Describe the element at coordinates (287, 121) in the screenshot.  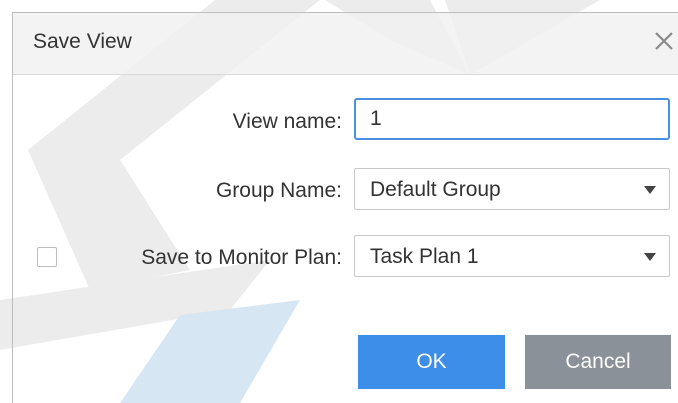
I see `view-name-label: View name:` at that location.